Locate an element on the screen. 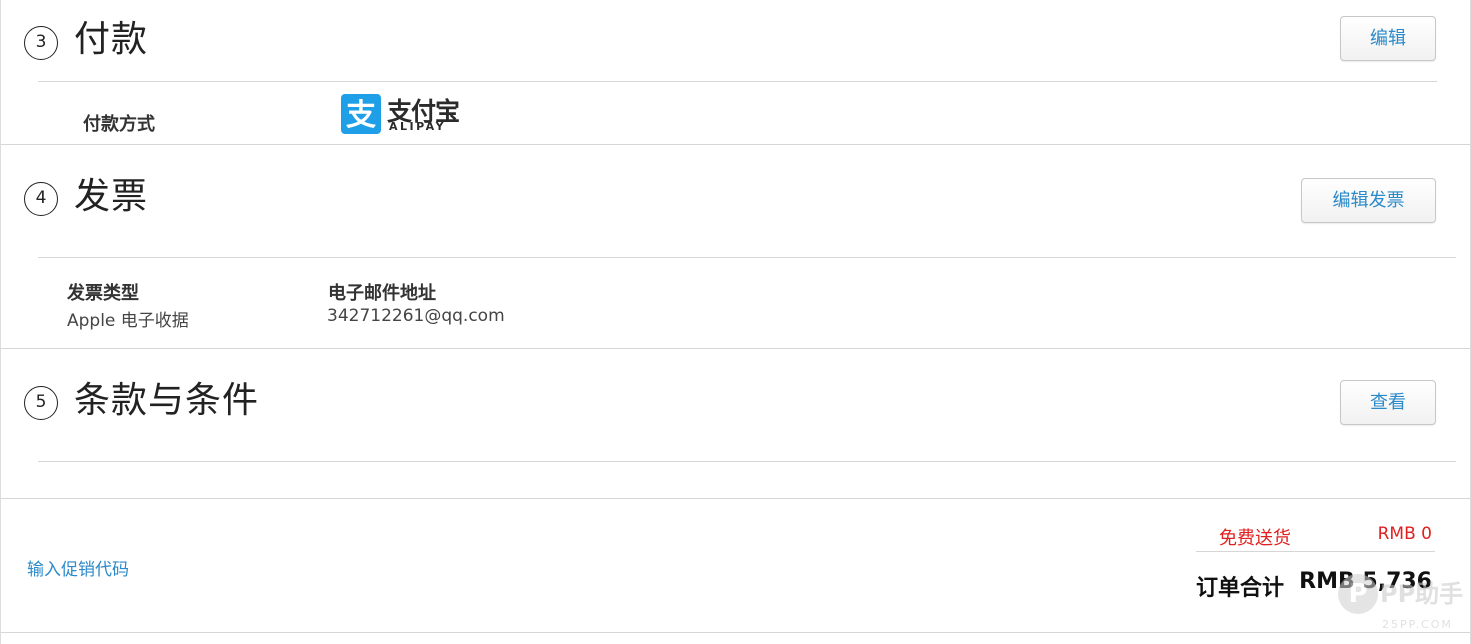 Image resolution: width=1471 pixels, height=644 pixels. invoice-type-value: Apple 电子收据 is located at coordinates (128, 321).